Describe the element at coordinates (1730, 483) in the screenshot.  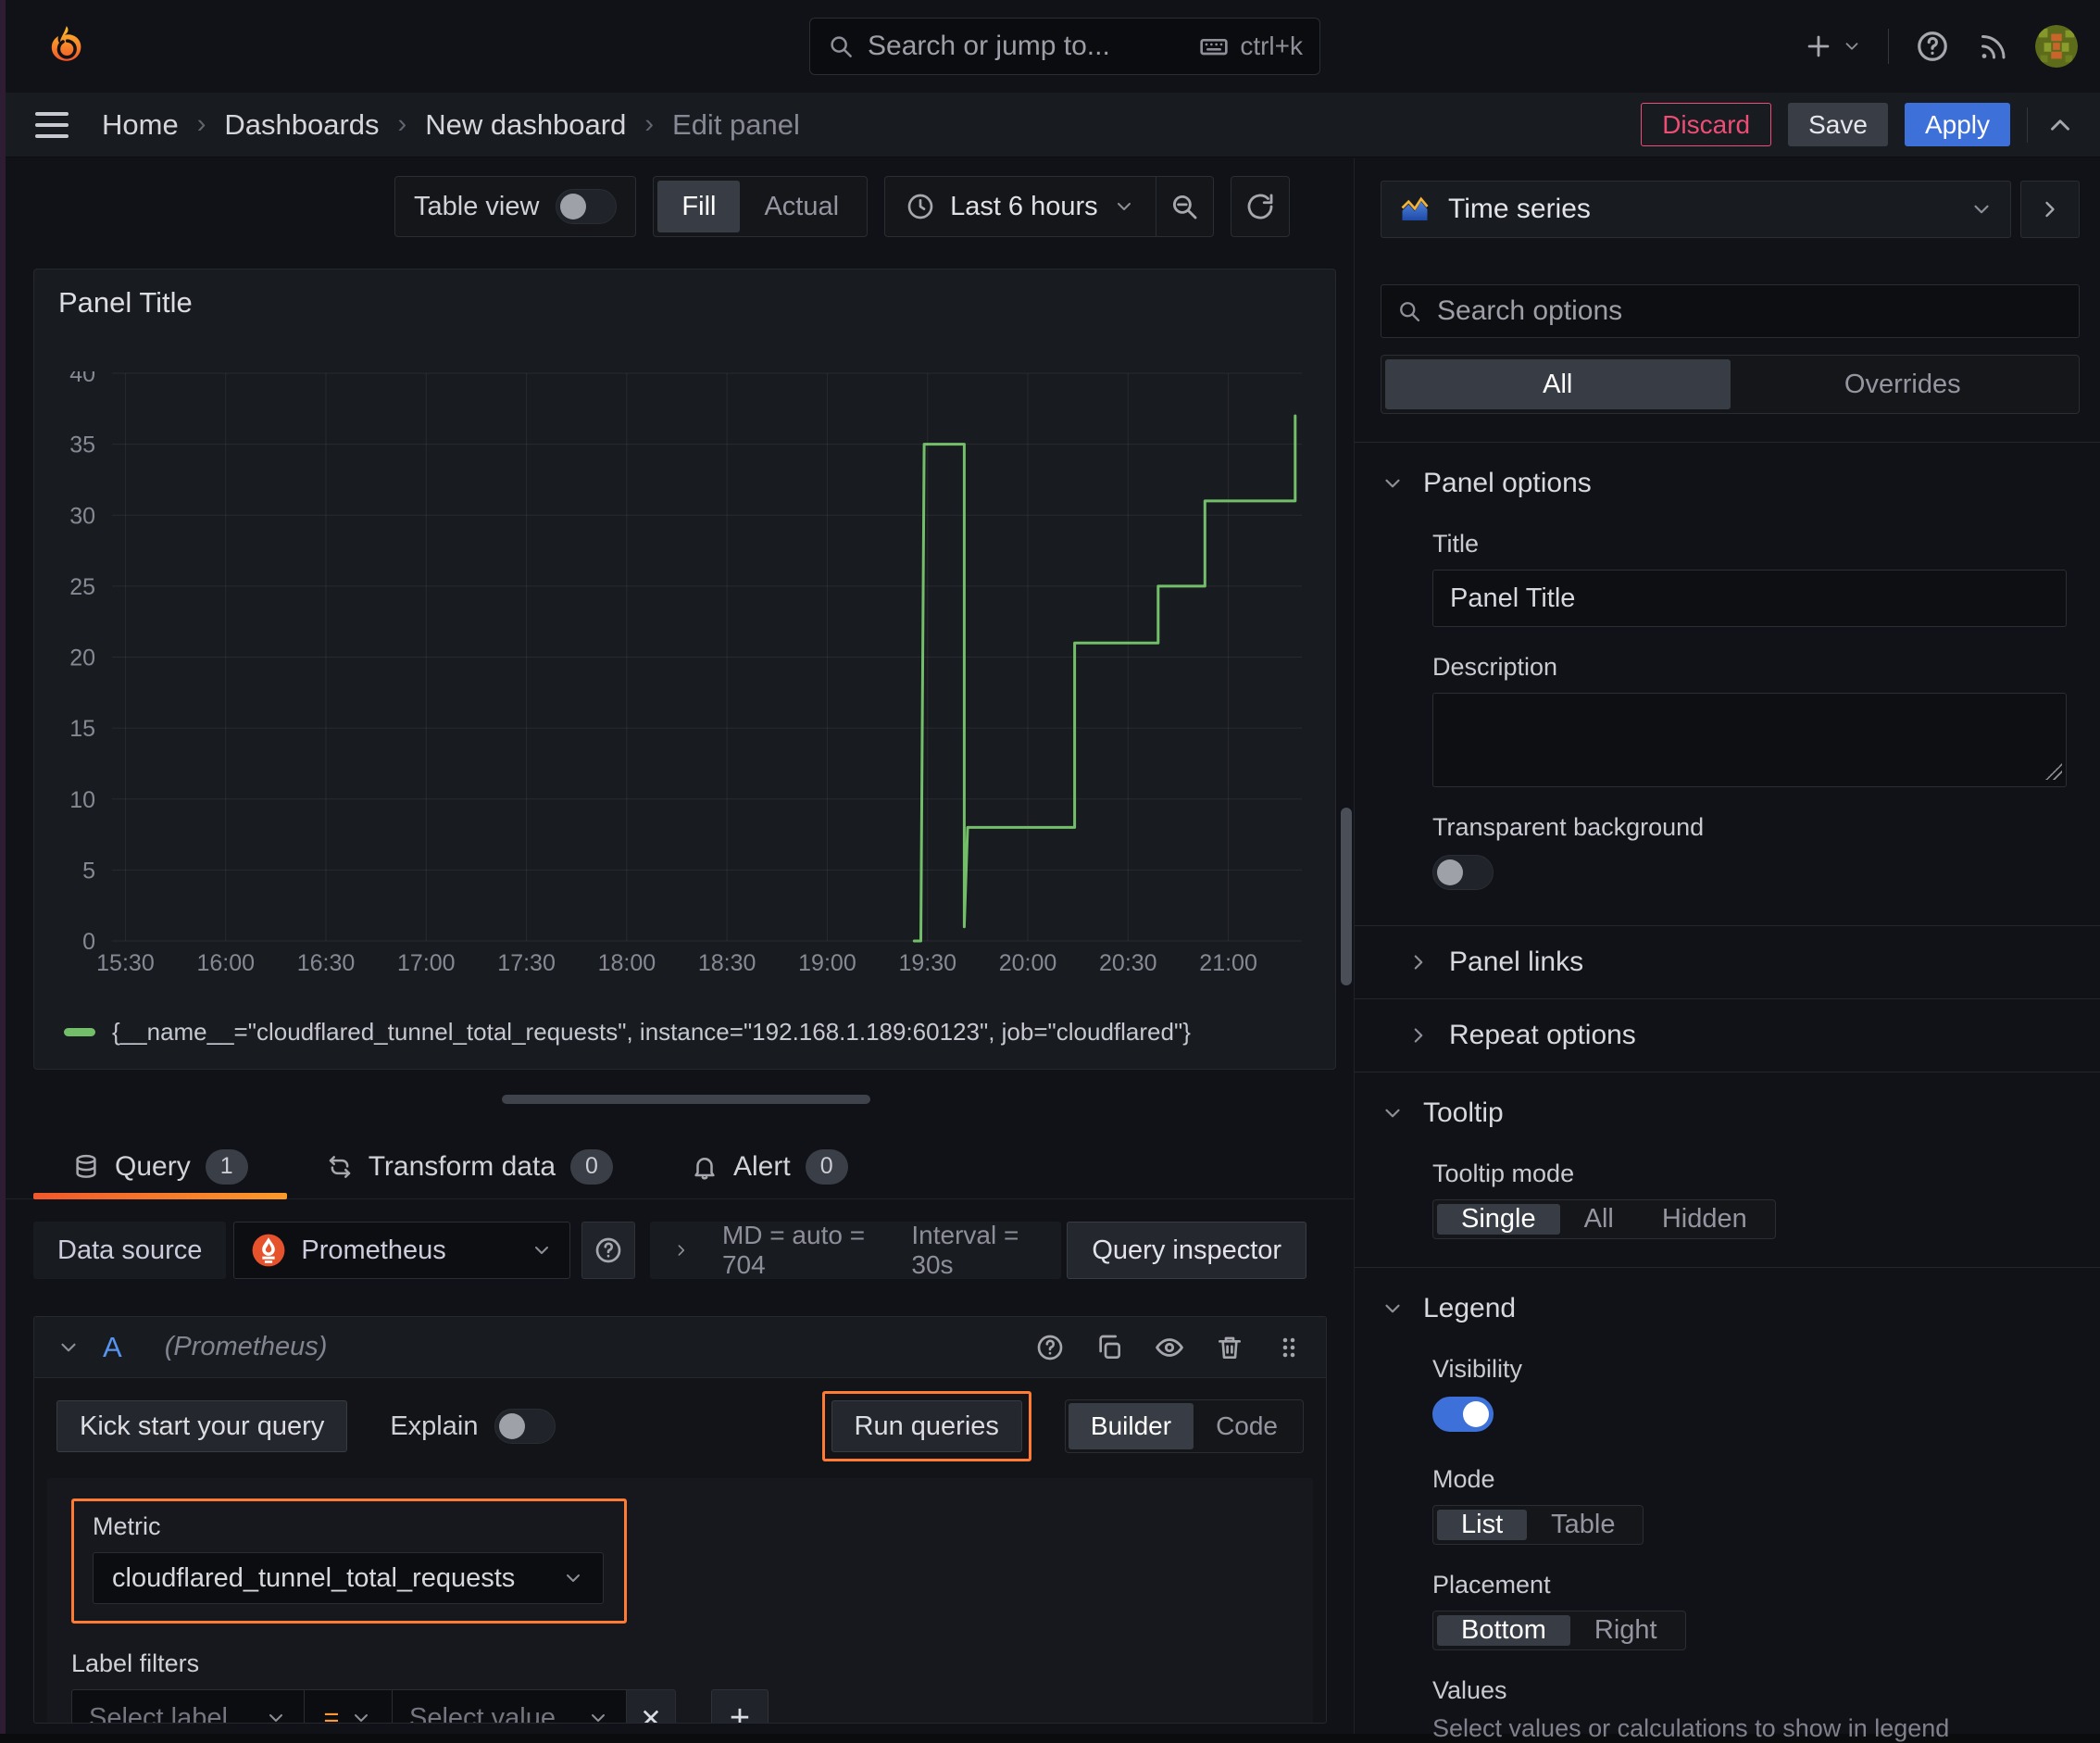
I see `panel-options-header: Panel options` at that location.